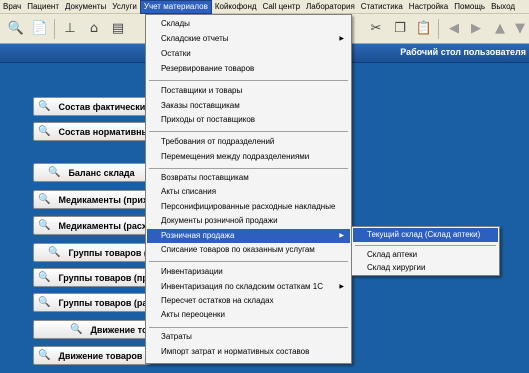  What do you see at coordinates (16, 28) in the screenshot?
I see `search-person-icon: 🔍` at bounding box center [16, 28].